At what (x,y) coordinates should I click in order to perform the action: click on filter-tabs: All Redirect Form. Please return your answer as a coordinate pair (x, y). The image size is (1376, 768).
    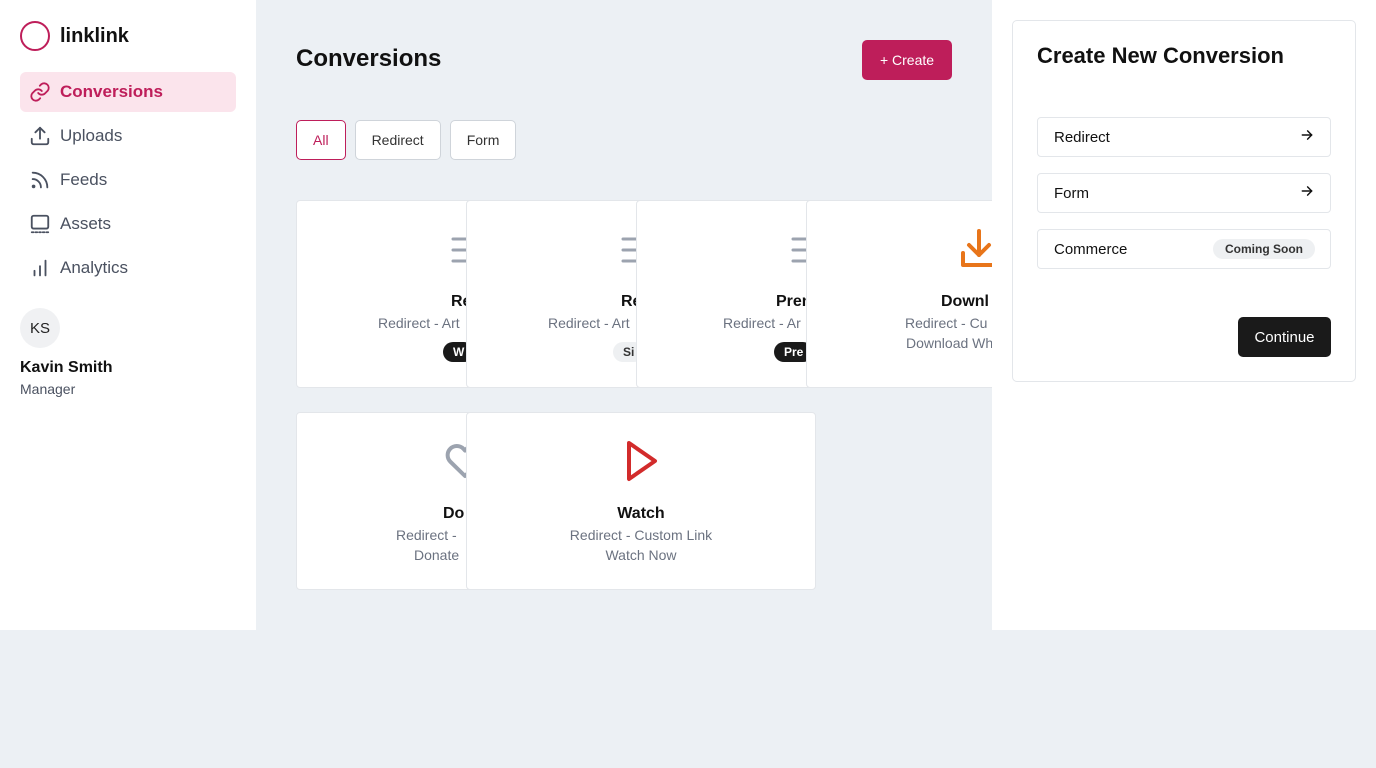
    Looking at the image, I should click on (410, 140).